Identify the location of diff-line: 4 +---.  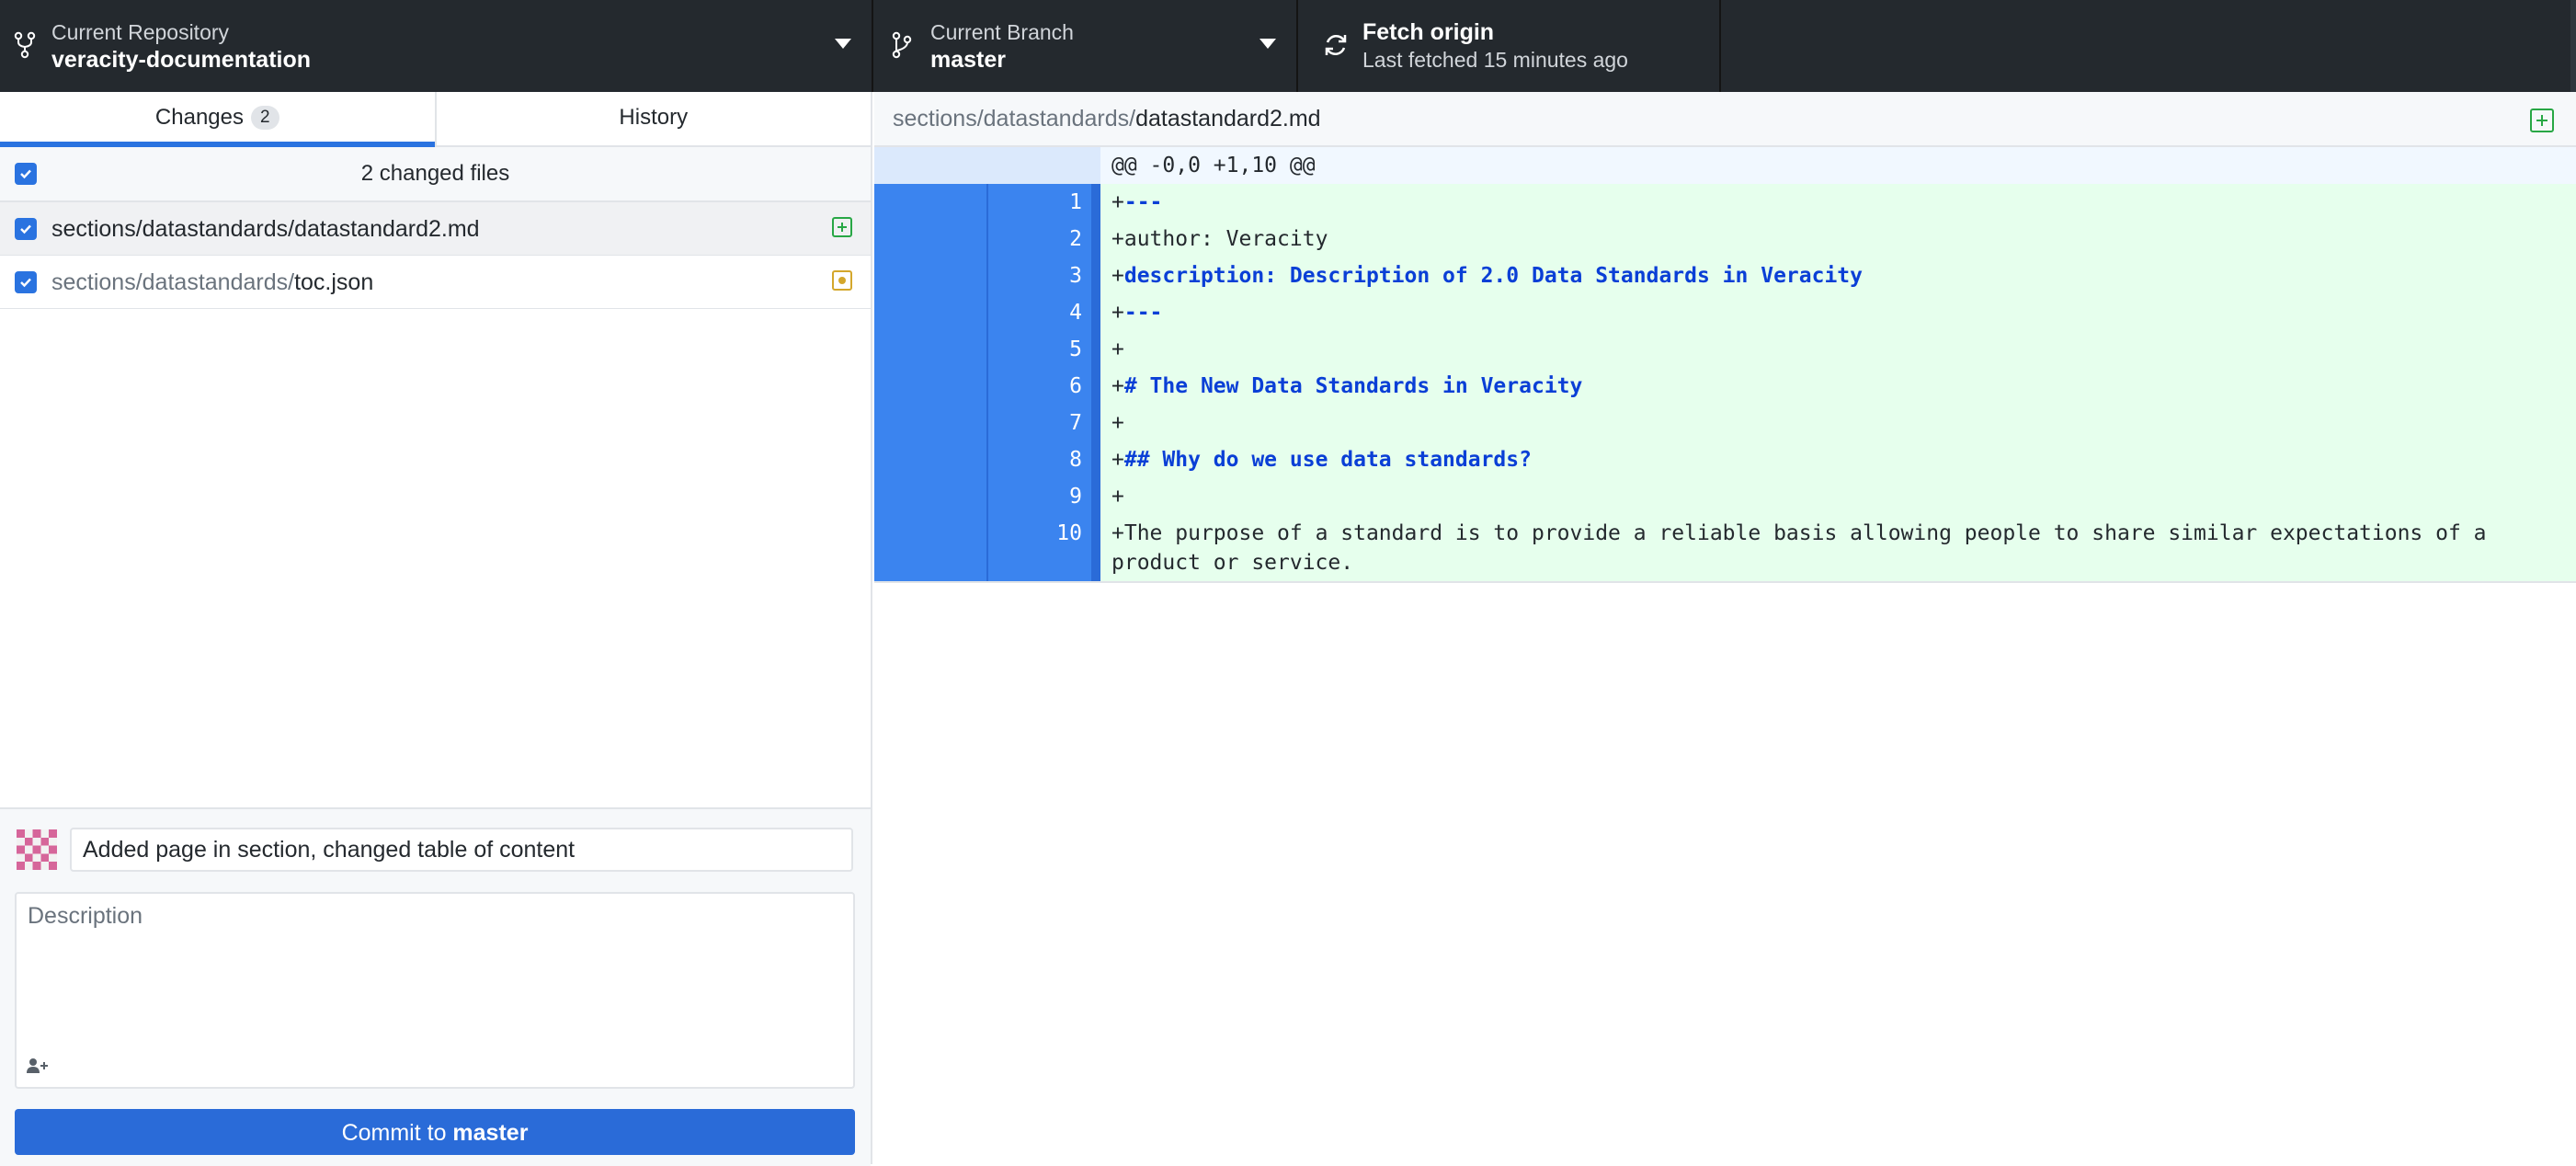
(1725, 312).